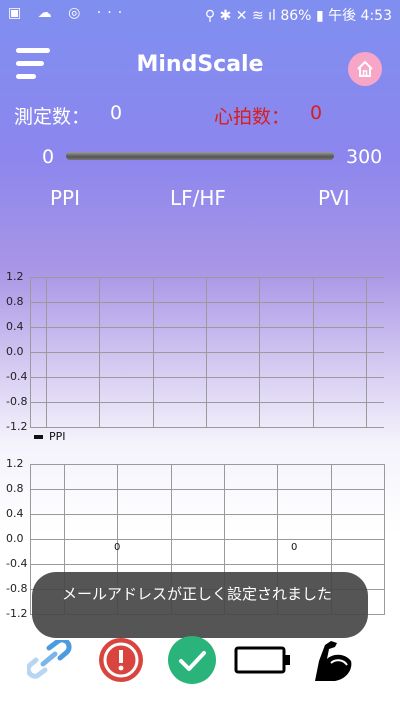 The image size is (400, 711). Describe the element at coordinates (200, 605) in the screenshot. I see `toast-message: メールアドレスが正しく設定されました` at that location.